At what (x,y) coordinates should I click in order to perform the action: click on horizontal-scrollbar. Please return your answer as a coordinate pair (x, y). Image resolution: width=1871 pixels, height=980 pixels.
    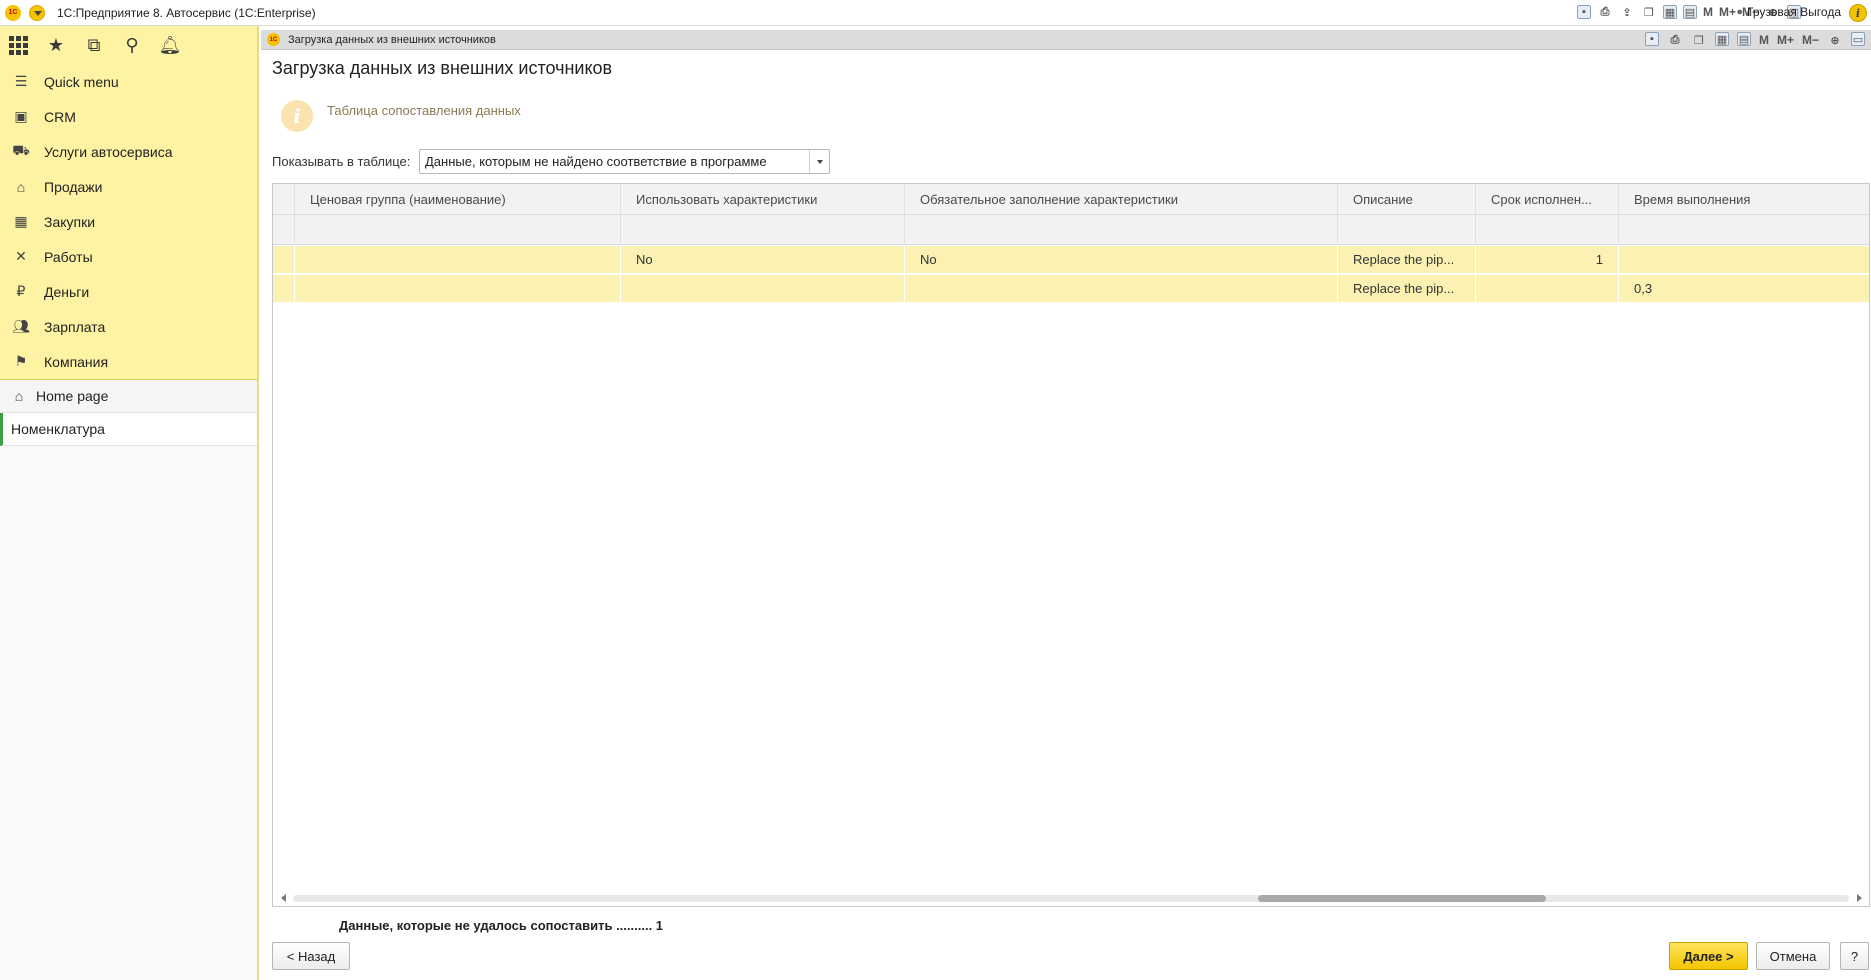
    Looking at the image, I should click on (1071, 898).